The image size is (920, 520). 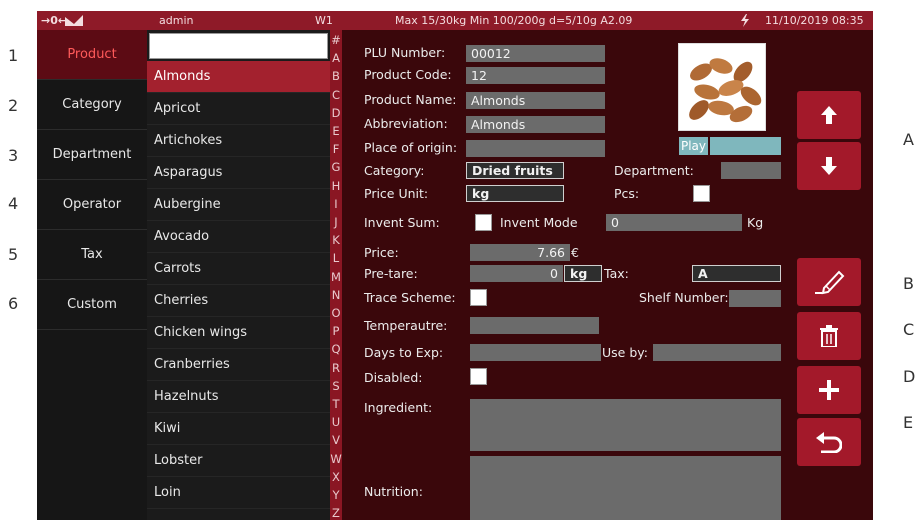 What do you see at coordinates (336, 95) in the screenshot?
I see `alphabet-letter: C` at bounding box center [336, 95].